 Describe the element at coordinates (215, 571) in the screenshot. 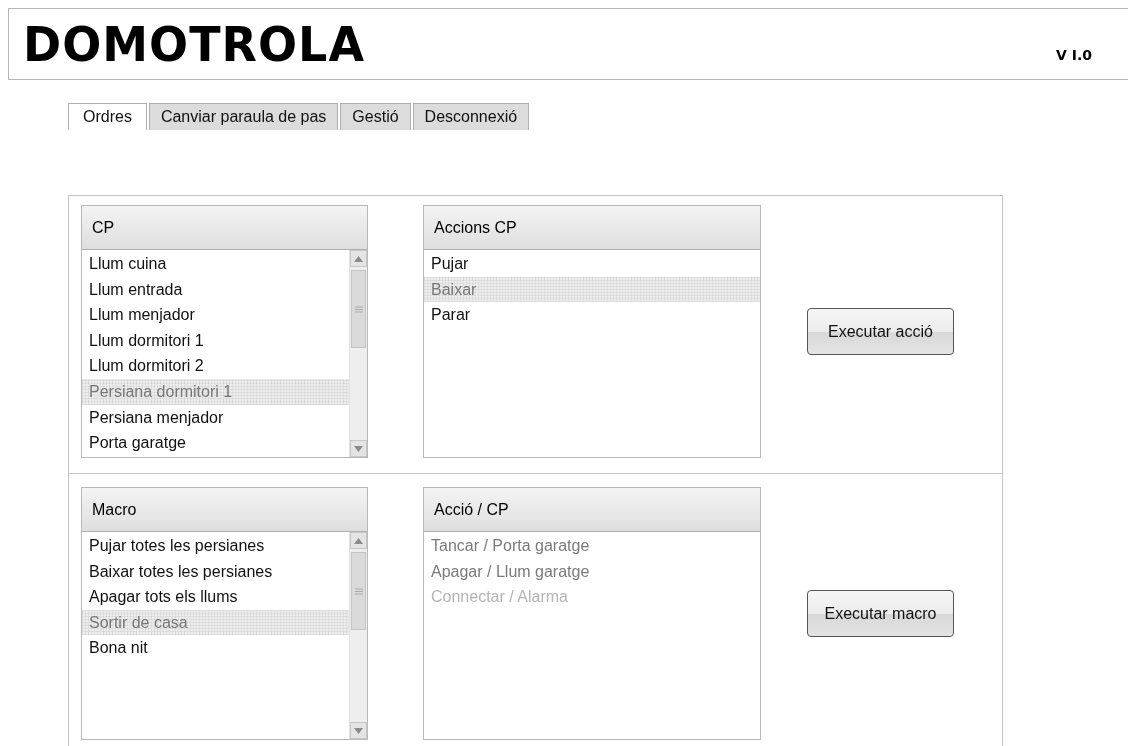

I see `list-item: Baixar totes les persianes` at that location.